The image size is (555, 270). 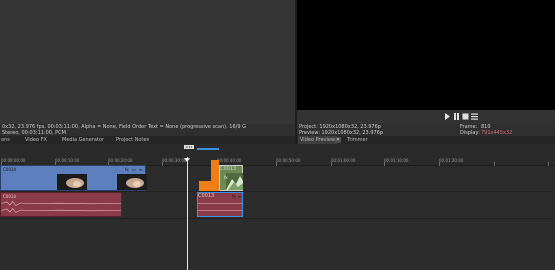 What do you see at coordinates (67, 160) in the screenshot?
I see `ruler-label: 00:00:10:00` at bounding box center [67, 160].